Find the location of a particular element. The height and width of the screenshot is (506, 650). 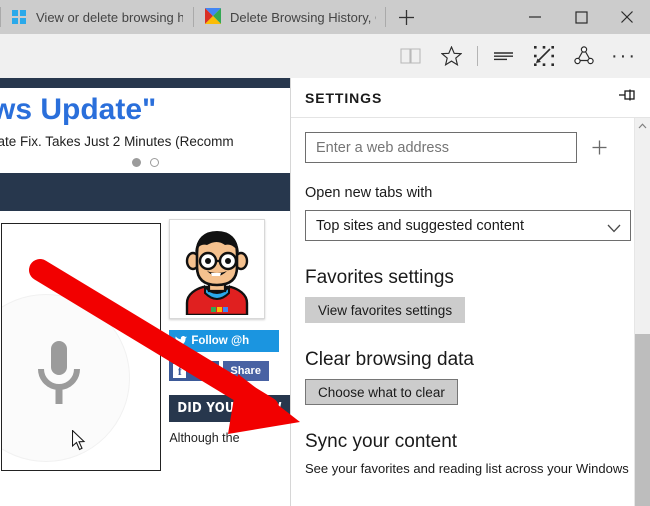

open-new-tabs-label: Open new tabs with is located at coordinates (369, 193).